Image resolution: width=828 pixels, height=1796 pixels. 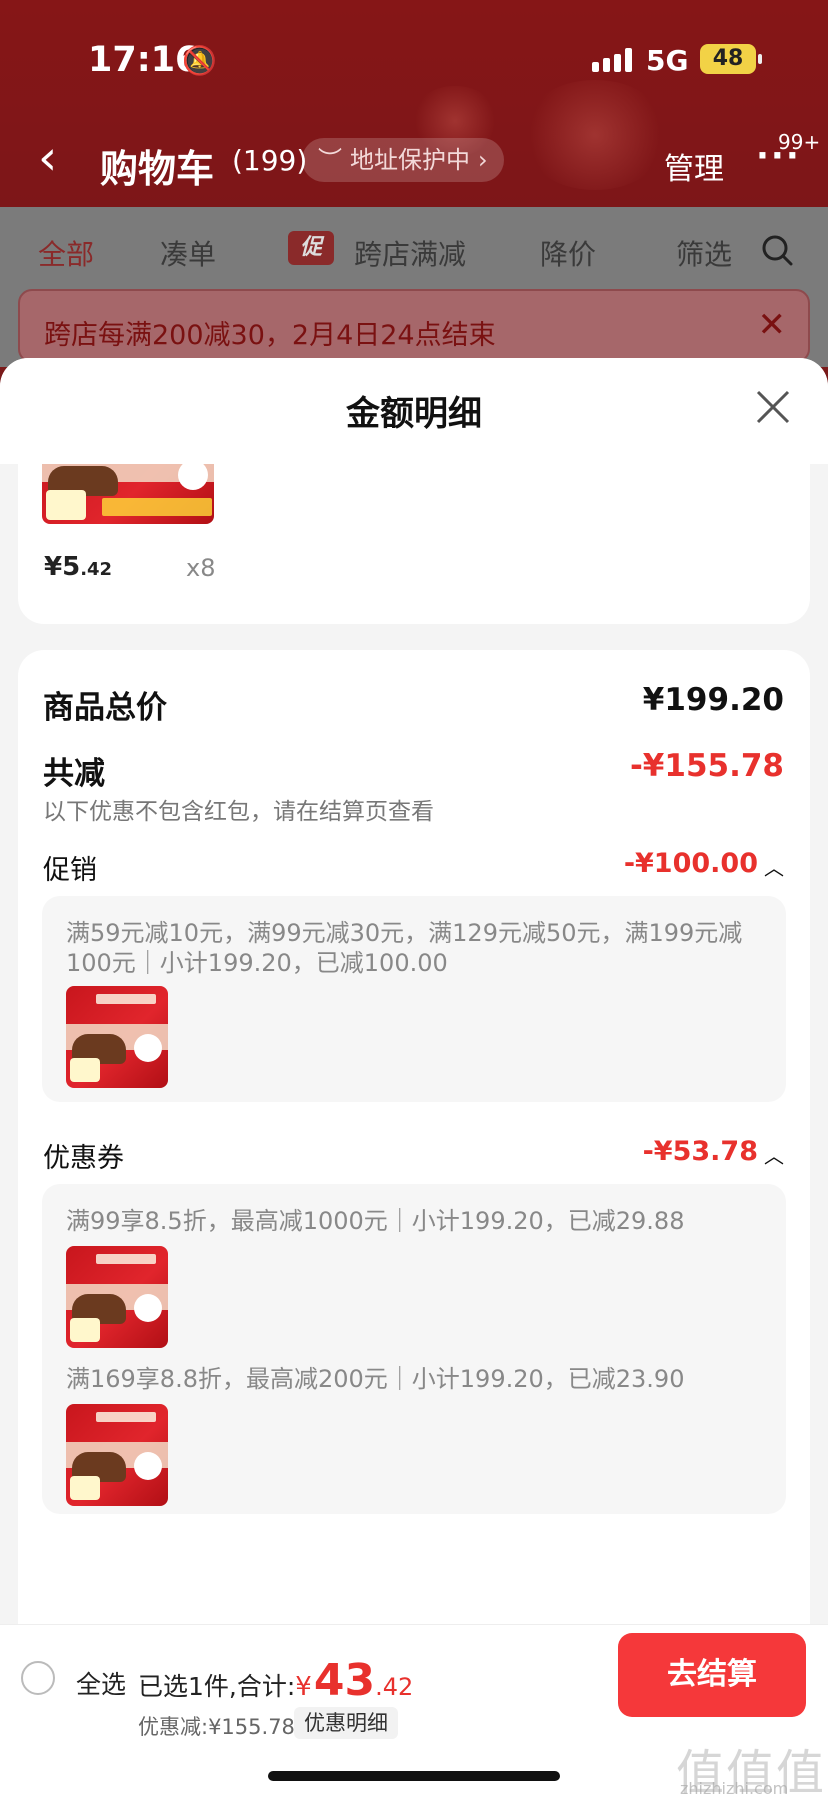 What do you see at coordinates (346, 1723) in the screenshot?
I see `discount-detail-button: 优惠明细` at bounding box center [346, 1723].